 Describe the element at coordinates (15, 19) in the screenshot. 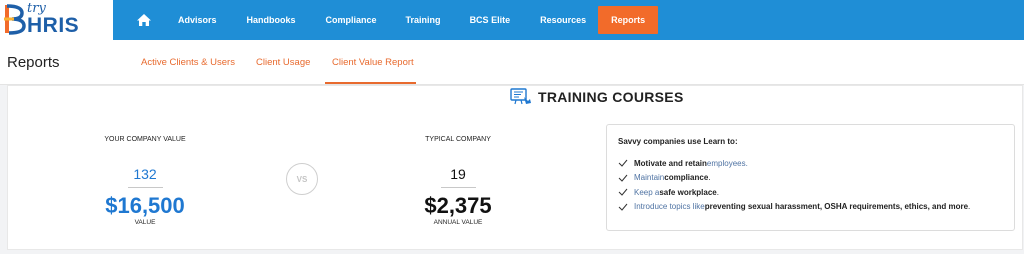

I see `logo-mark-icon` at that location.